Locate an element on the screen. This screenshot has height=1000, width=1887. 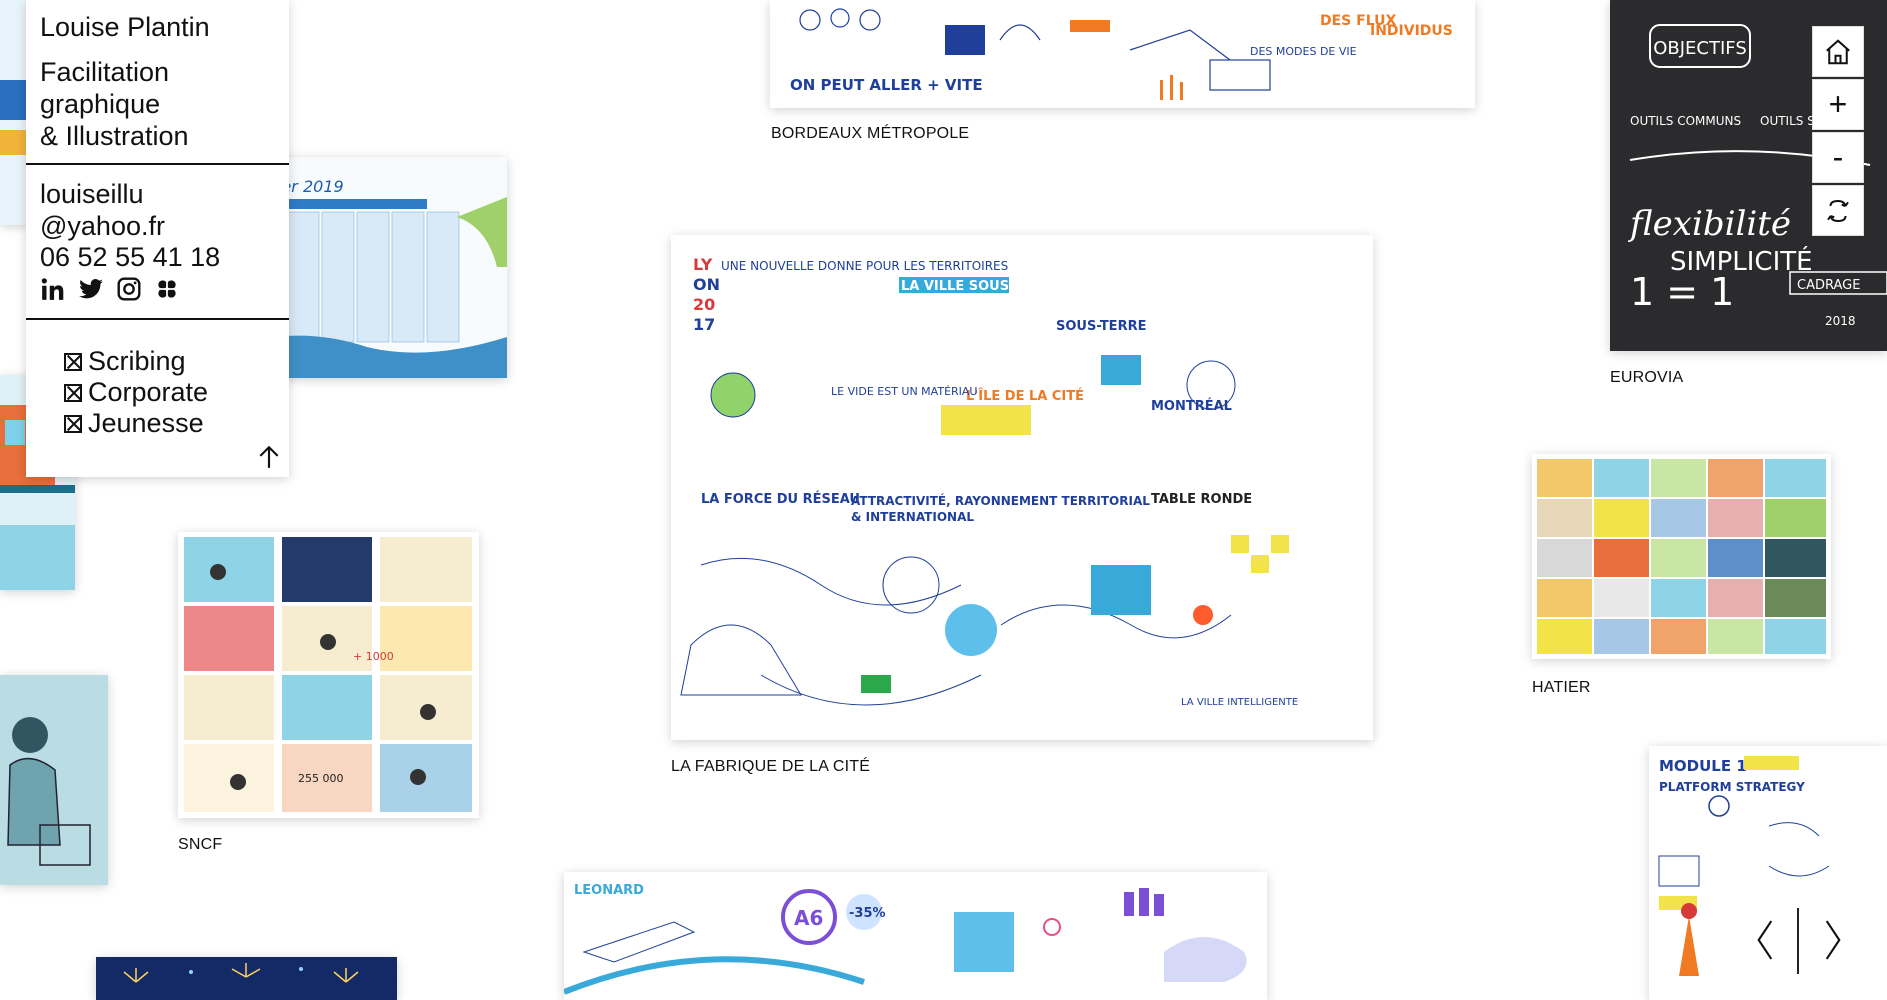
twitter-icon is located at coordinates (91, 289).